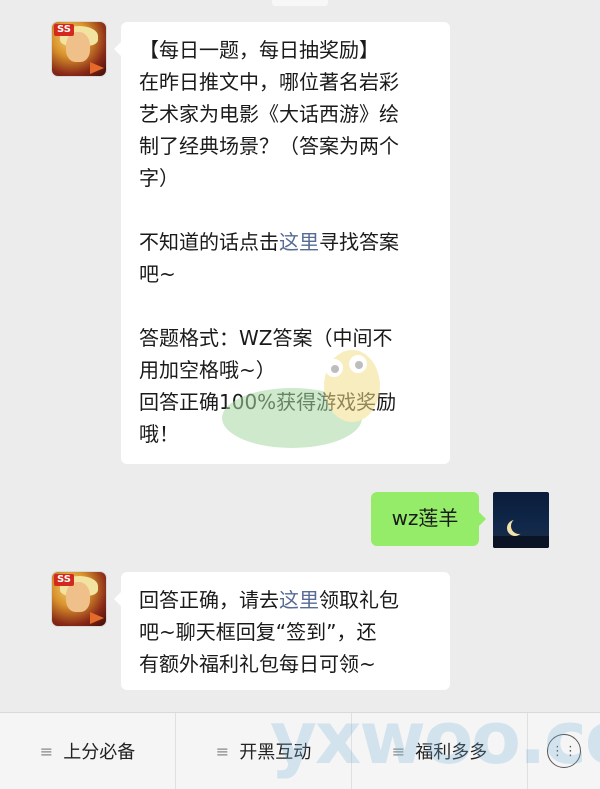 Image resolution: width=600 pixels, height=789 pixels. Describe the element at coordinates (99, 752) in the screenshot. I see `menu-item-label: 上分必备` at that location.